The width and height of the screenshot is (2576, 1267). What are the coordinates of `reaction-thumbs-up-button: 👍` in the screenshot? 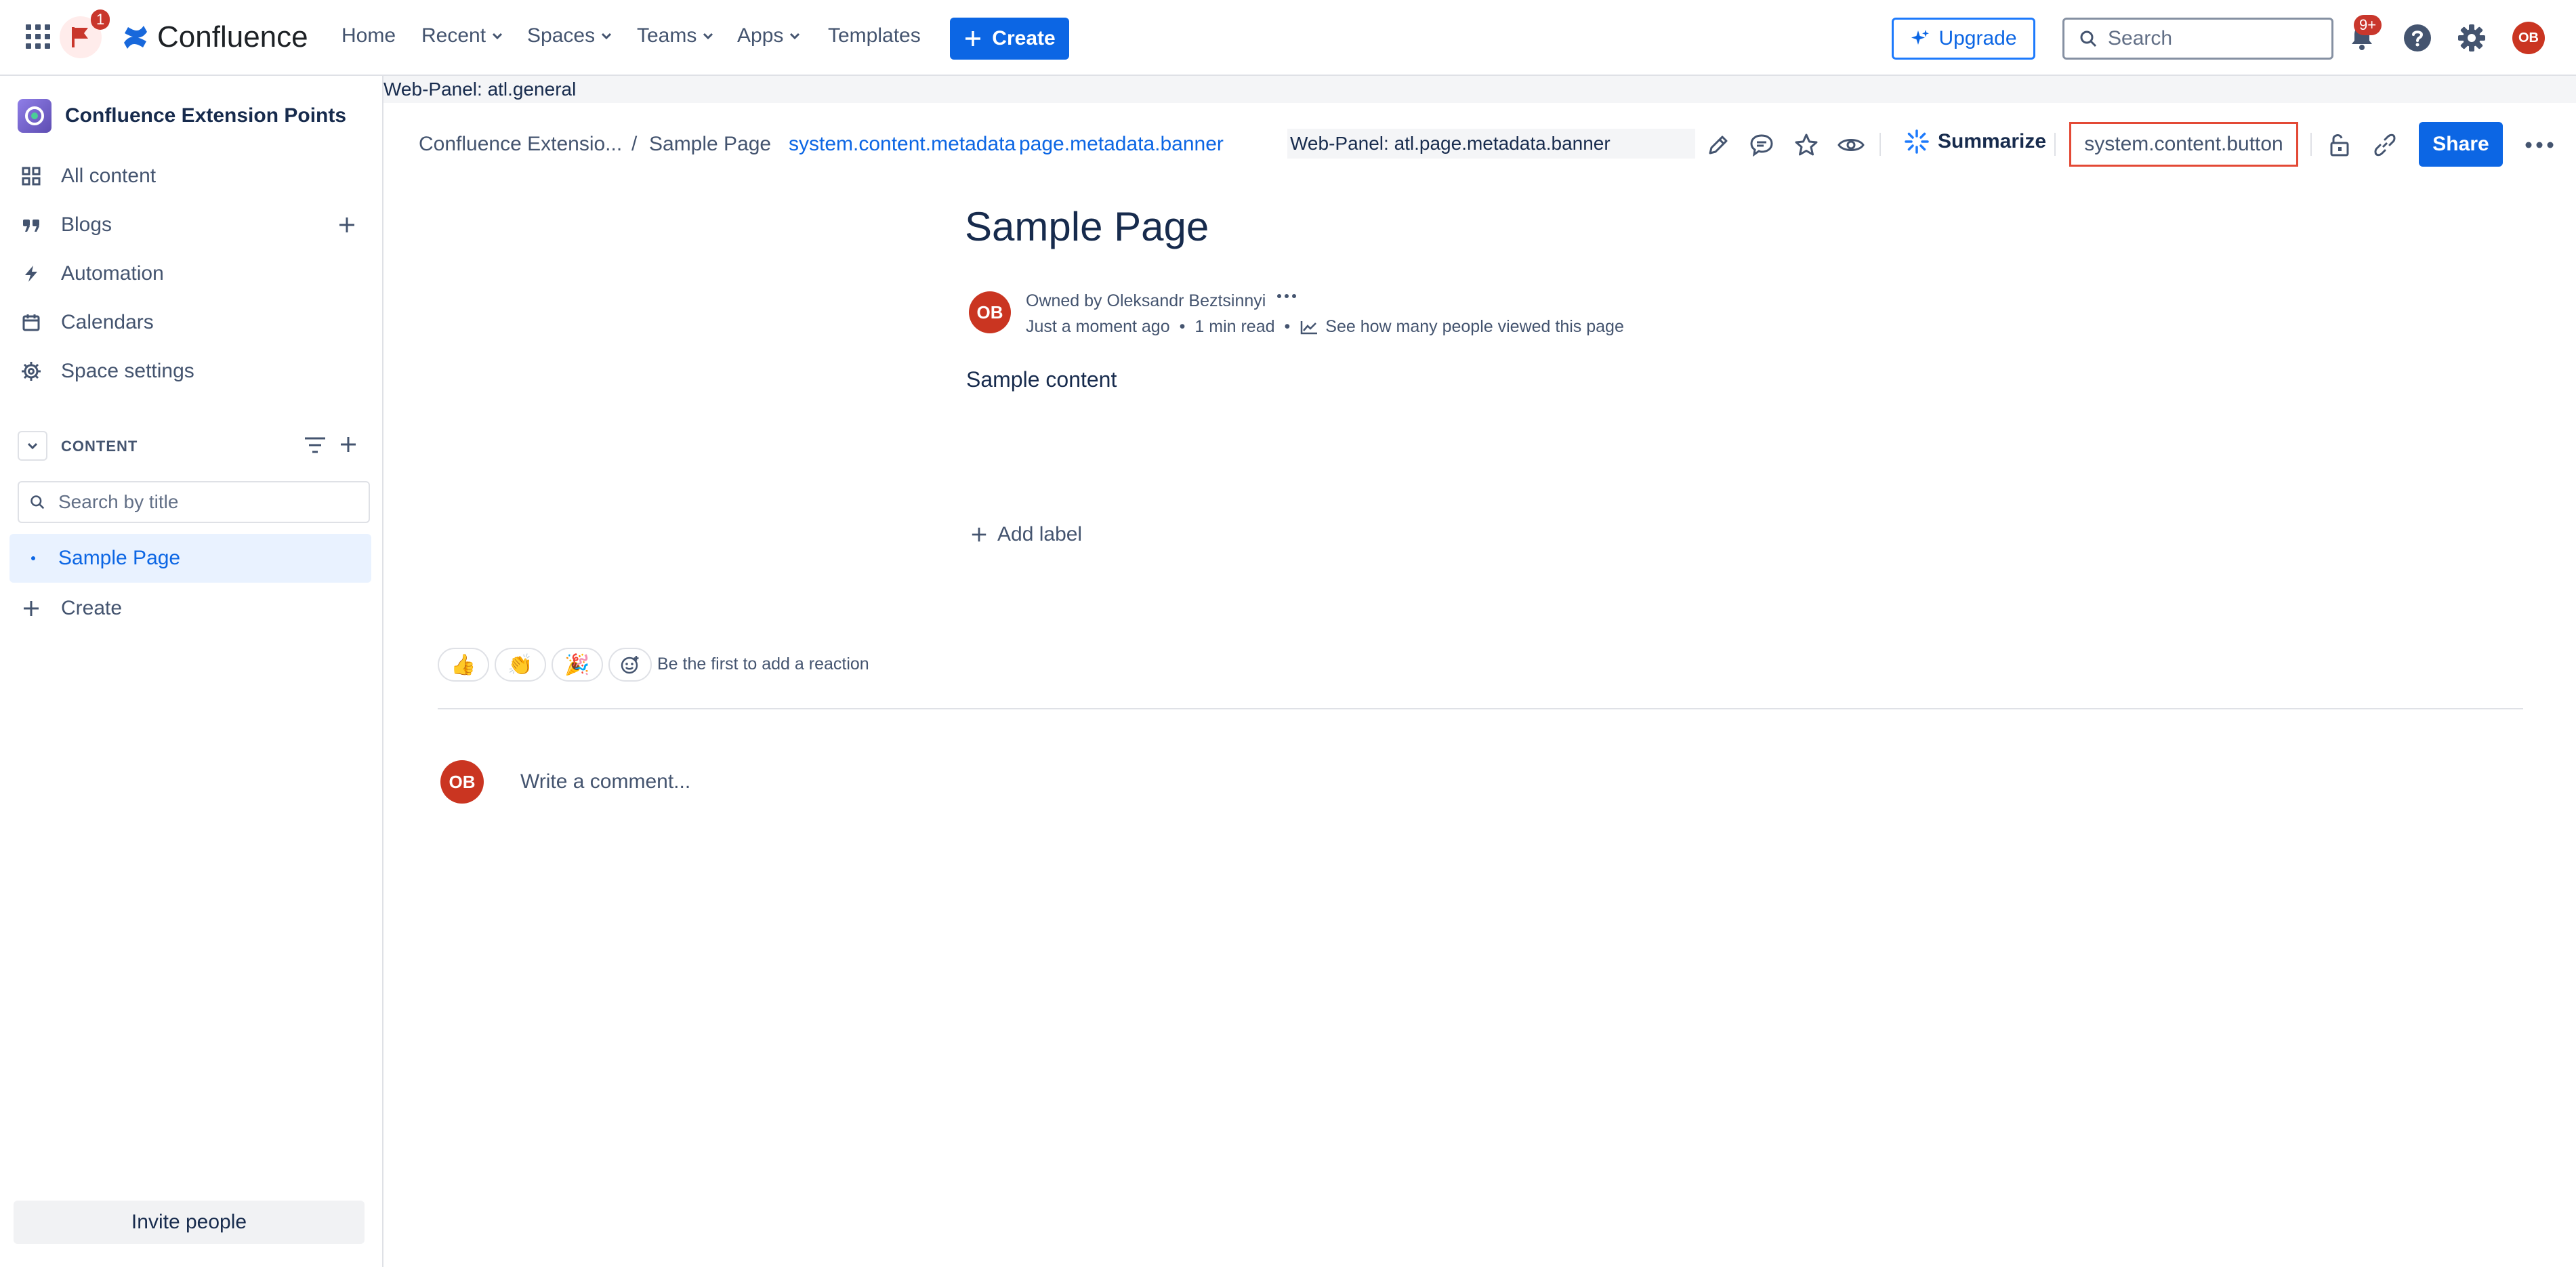 It's located at (463, 665).